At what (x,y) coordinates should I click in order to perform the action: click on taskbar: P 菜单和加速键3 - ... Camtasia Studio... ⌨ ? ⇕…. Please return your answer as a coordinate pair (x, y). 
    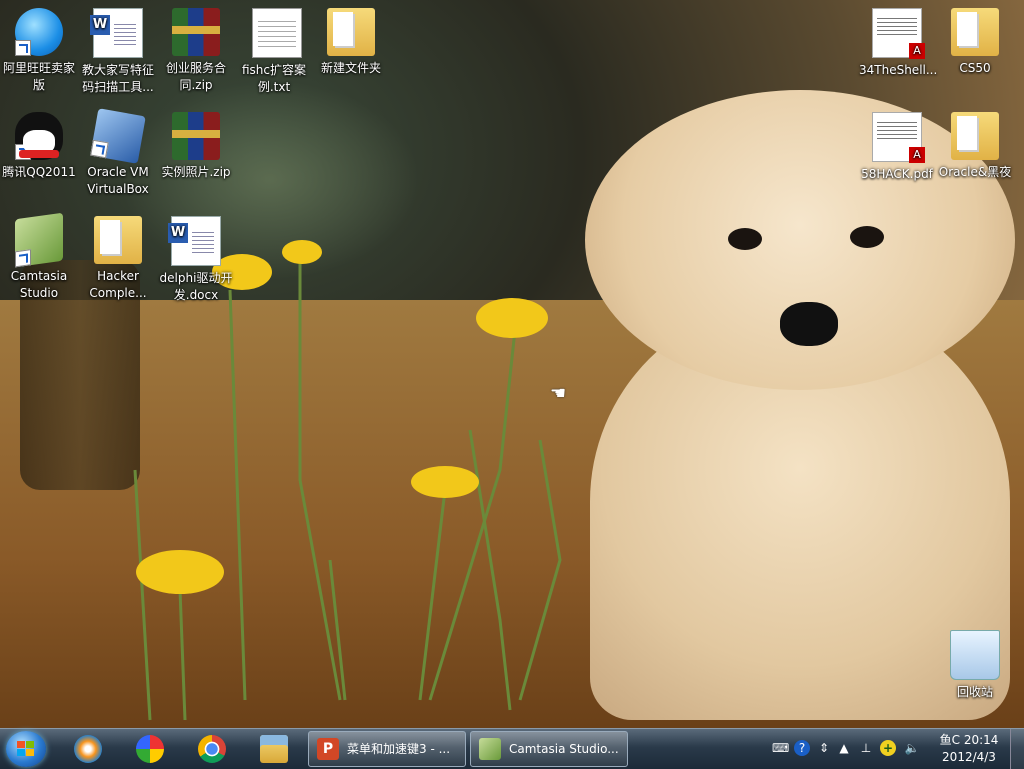
    Looking at the image, I should click on (512, 748).